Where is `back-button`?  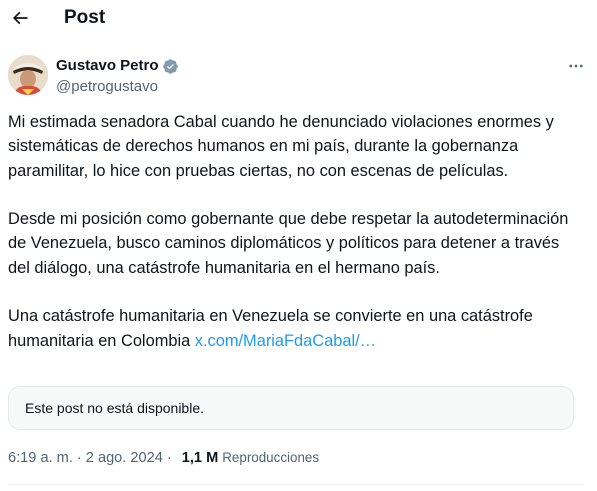 back-button is located at coordinates (20, 18).